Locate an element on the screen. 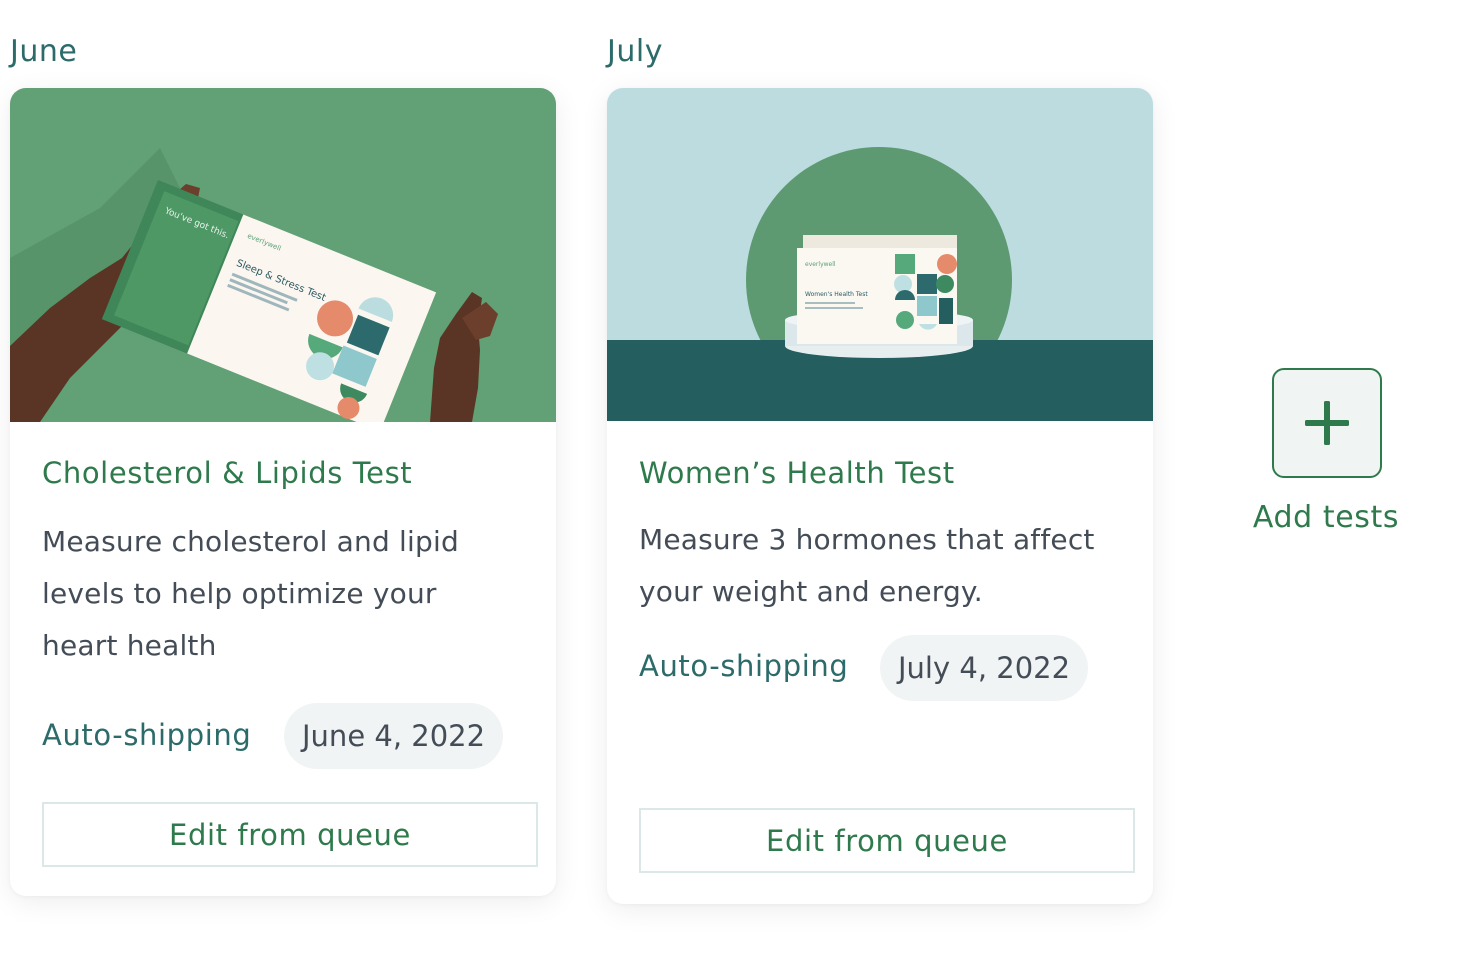  plus-icon is located at coordinates (1327, 423).